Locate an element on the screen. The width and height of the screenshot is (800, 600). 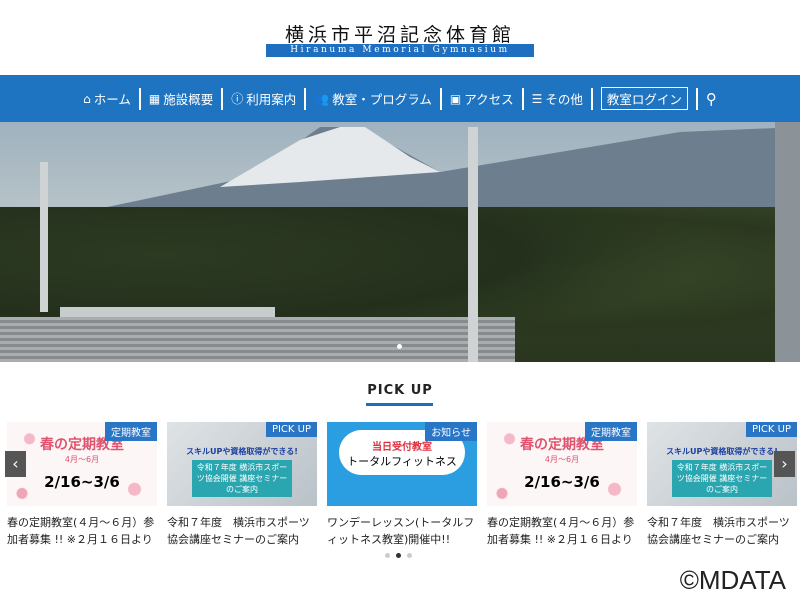
nav-facility: ▦ 施設概要 is located at coordinates (182, 98).